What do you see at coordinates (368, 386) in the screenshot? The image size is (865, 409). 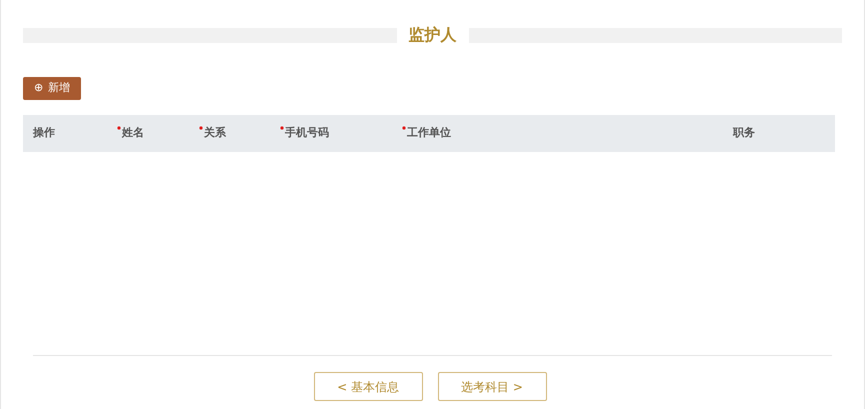 I see `nav-button: < 基本信息` at bounding box center [368, 386].